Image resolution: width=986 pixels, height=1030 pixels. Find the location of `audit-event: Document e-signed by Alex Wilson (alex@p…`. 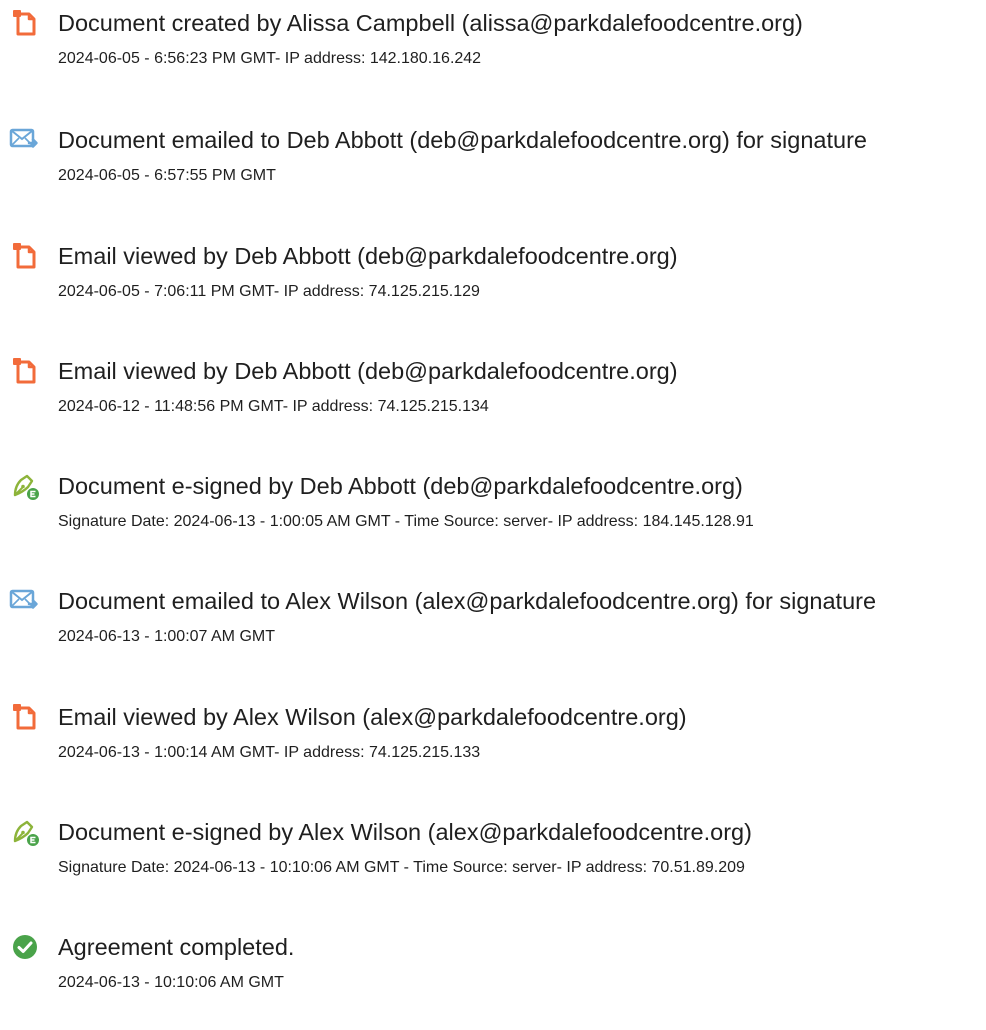

audit-event: Document e-signed by Alex Wilson (alex@p… is located at coordinates (493, 865).